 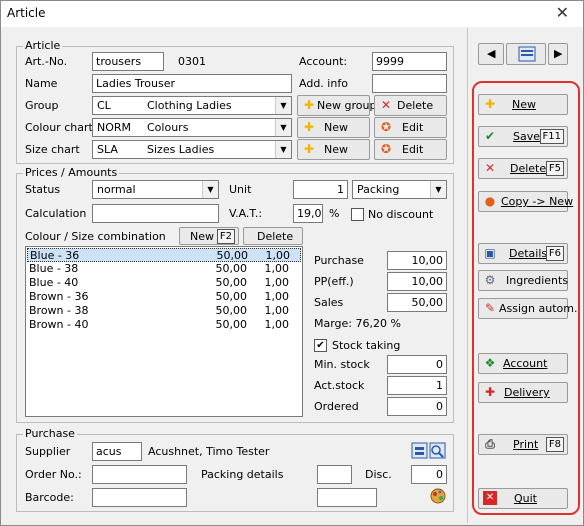 I want to click on sidebar-save-button: ✔ Save F11, so click(x=523, y=136).